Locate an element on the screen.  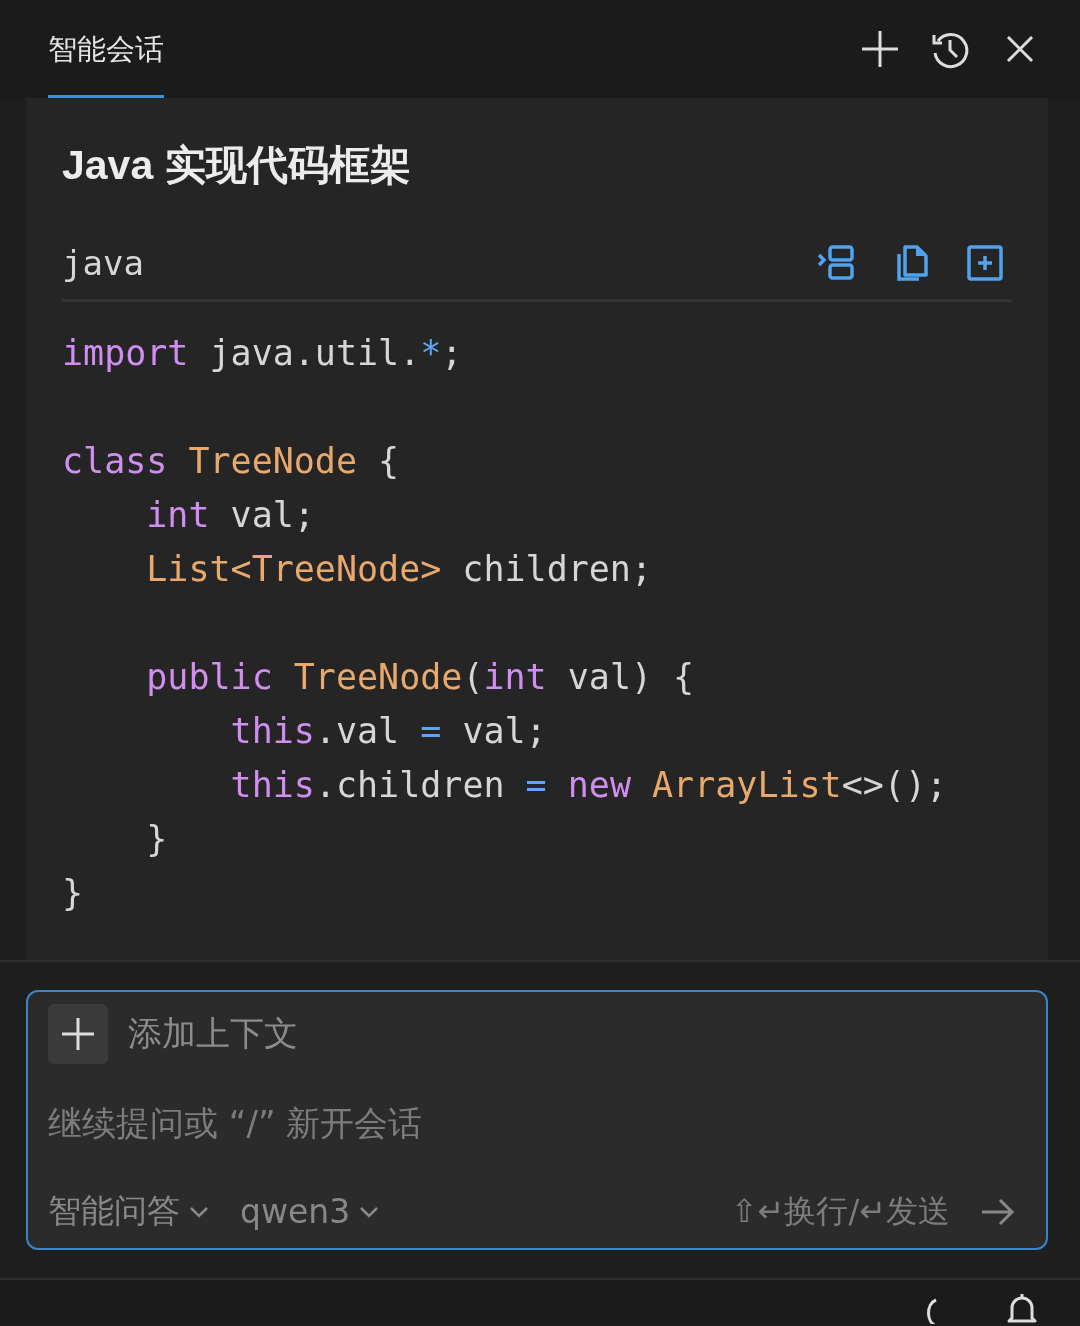
code-line: public TreeNode(int val) { is located at coordinates (420, 677).